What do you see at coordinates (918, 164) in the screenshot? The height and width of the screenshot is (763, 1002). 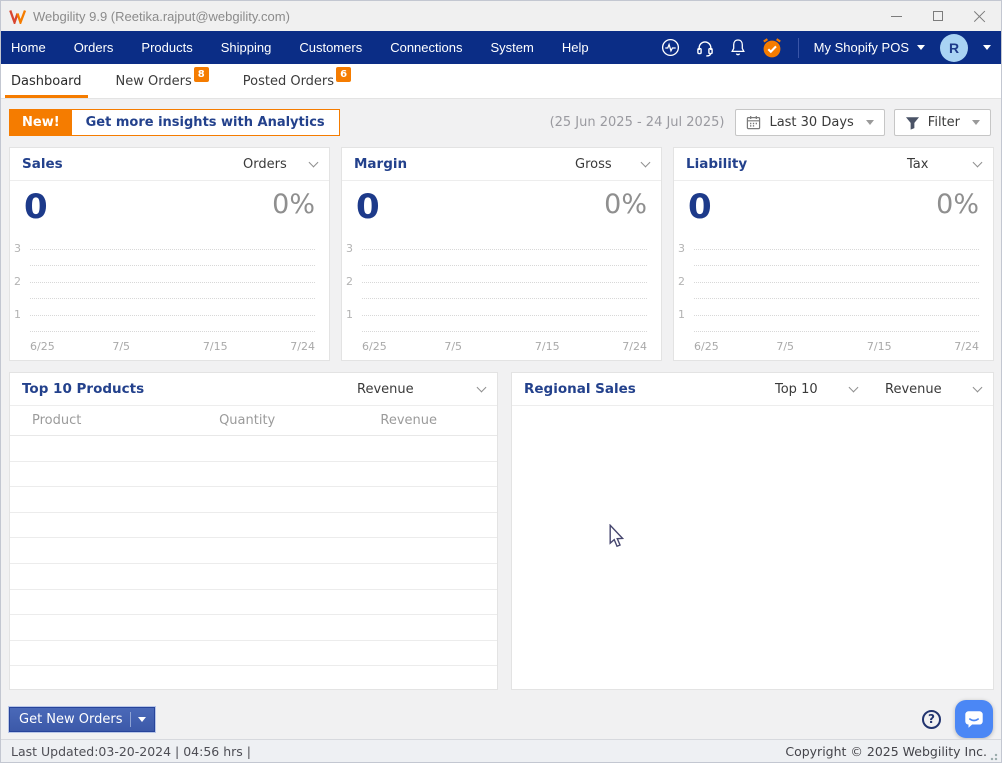 I see `liability-metric-label: Tax` at bounding box center [918, 164].